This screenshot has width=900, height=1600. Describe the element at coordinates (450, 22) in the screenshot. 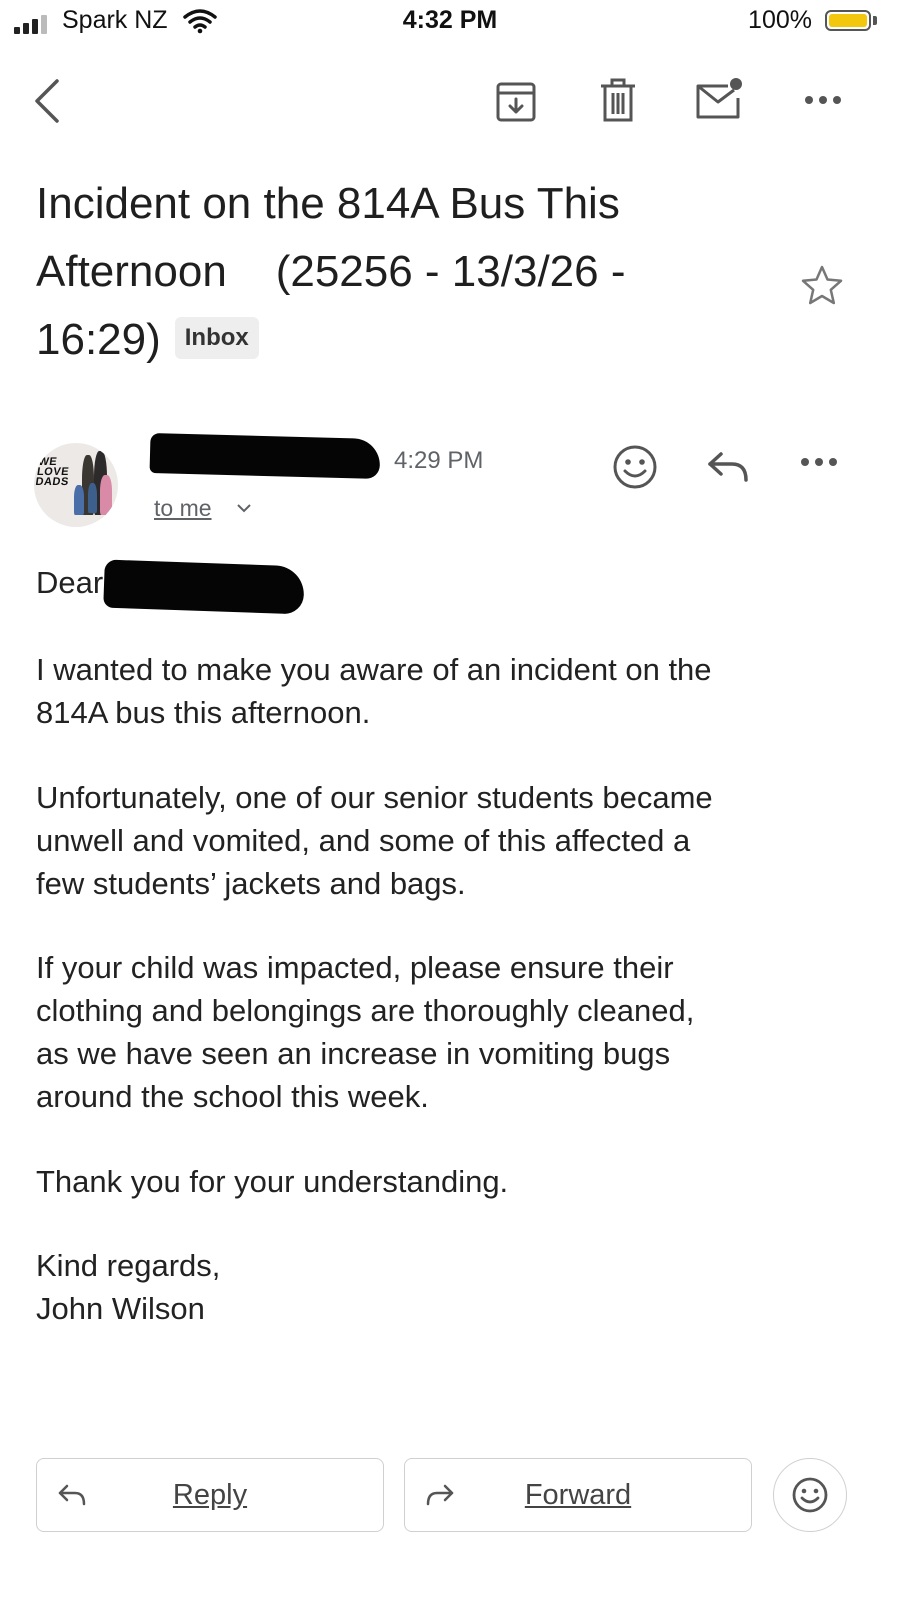

I see `status-bar: Spark NZ 4:32 PM 100%` at that location.